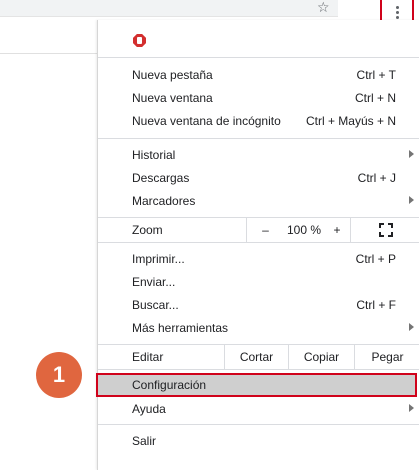 Image resolution: width=419 pixels, height=470 pixels. I want to click on paste-label: Pegar, so click(387, 357).